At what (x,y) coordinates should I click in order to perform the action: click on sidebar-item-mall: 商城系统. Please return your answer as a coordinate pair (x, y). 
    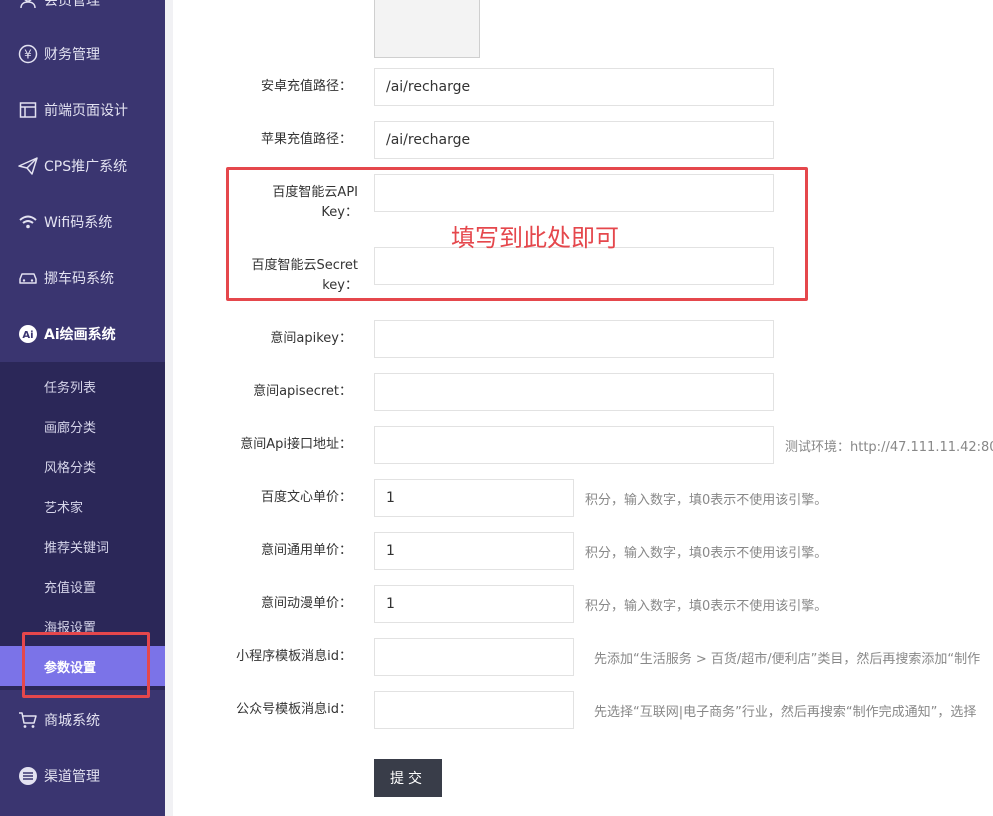
    Looking at the image, I should click on (82, 720).